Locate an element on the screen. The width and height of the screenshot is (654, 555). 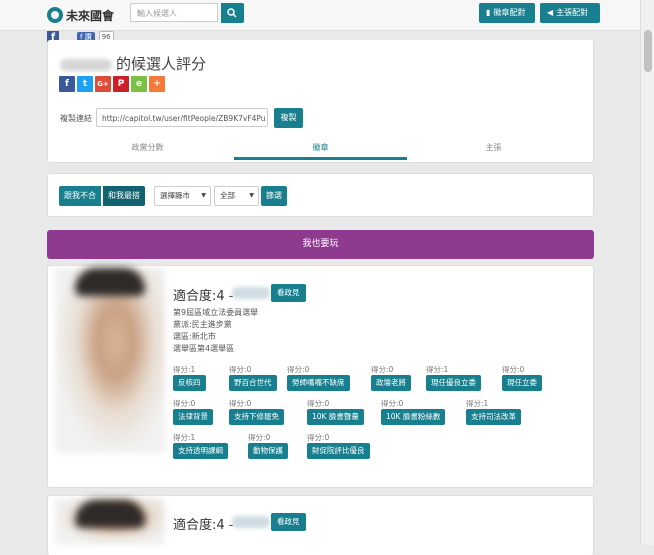
badge-tag: 動物保護 is located at coordinates (268, 451).